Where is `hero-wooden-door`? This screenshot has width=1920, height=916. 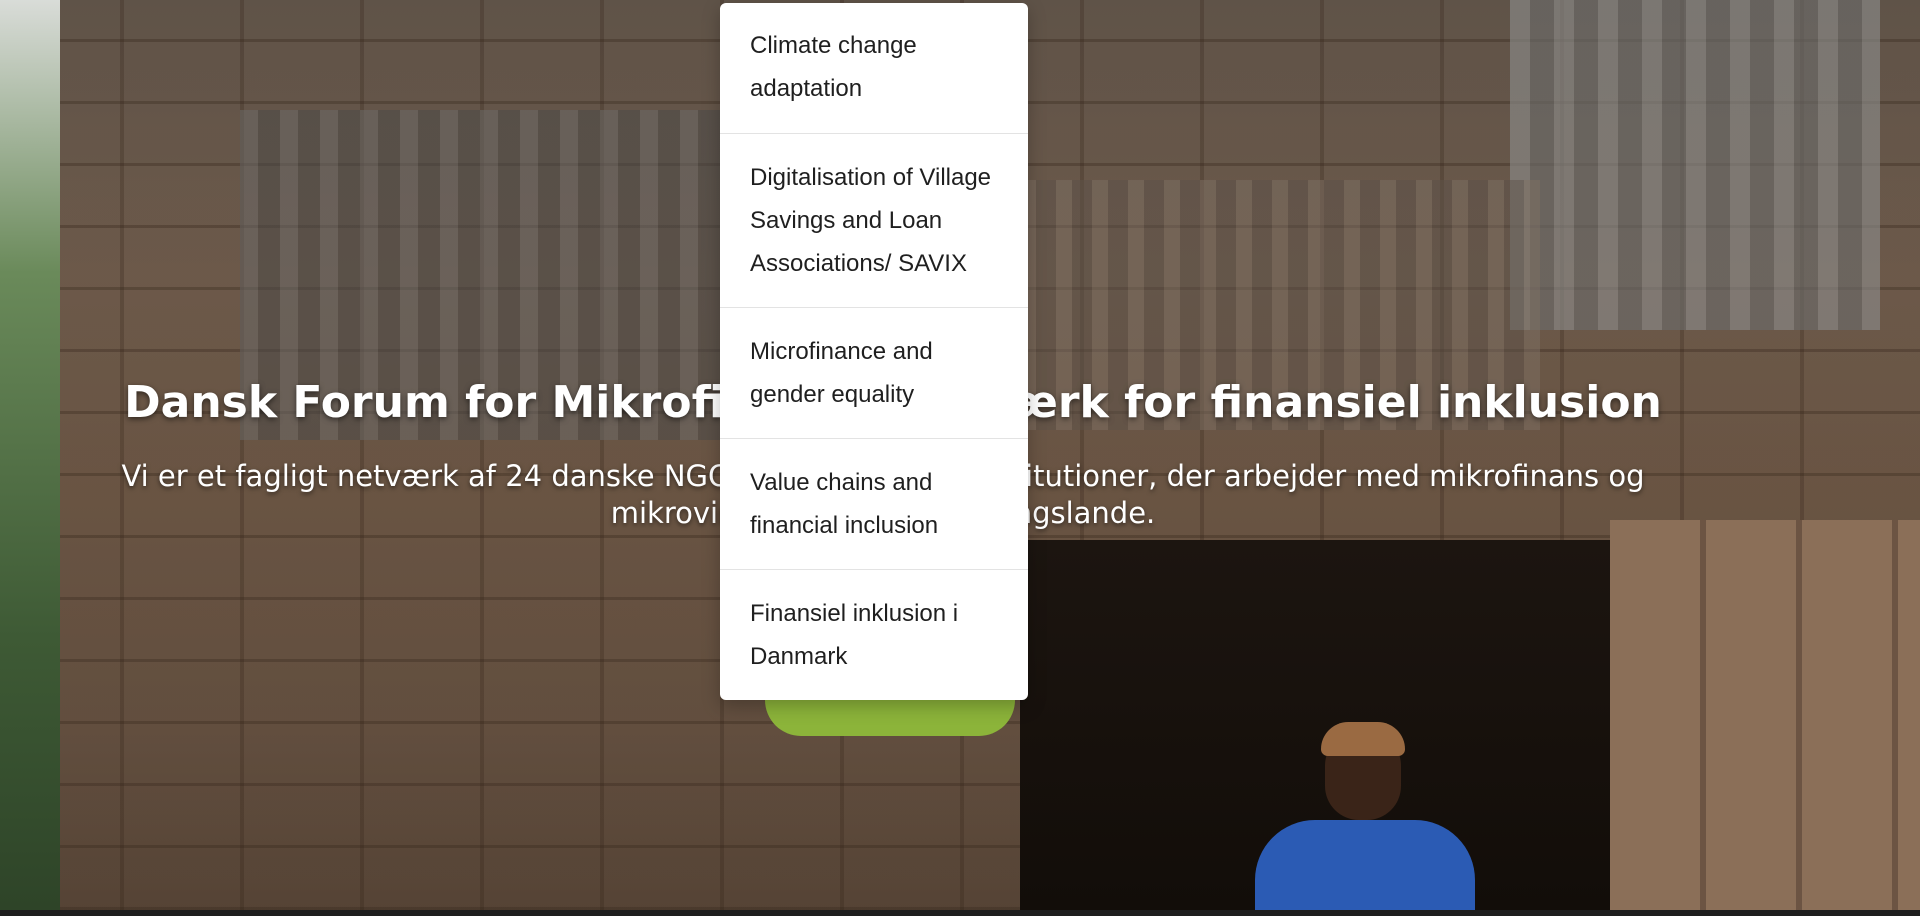 hero-wooden-door is located at coordinates (1765, 715).